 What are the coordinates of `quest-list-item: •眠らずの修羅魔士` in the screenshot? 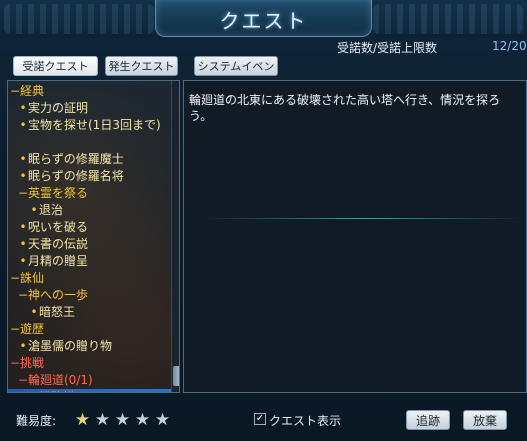 It's located at (93, 159).